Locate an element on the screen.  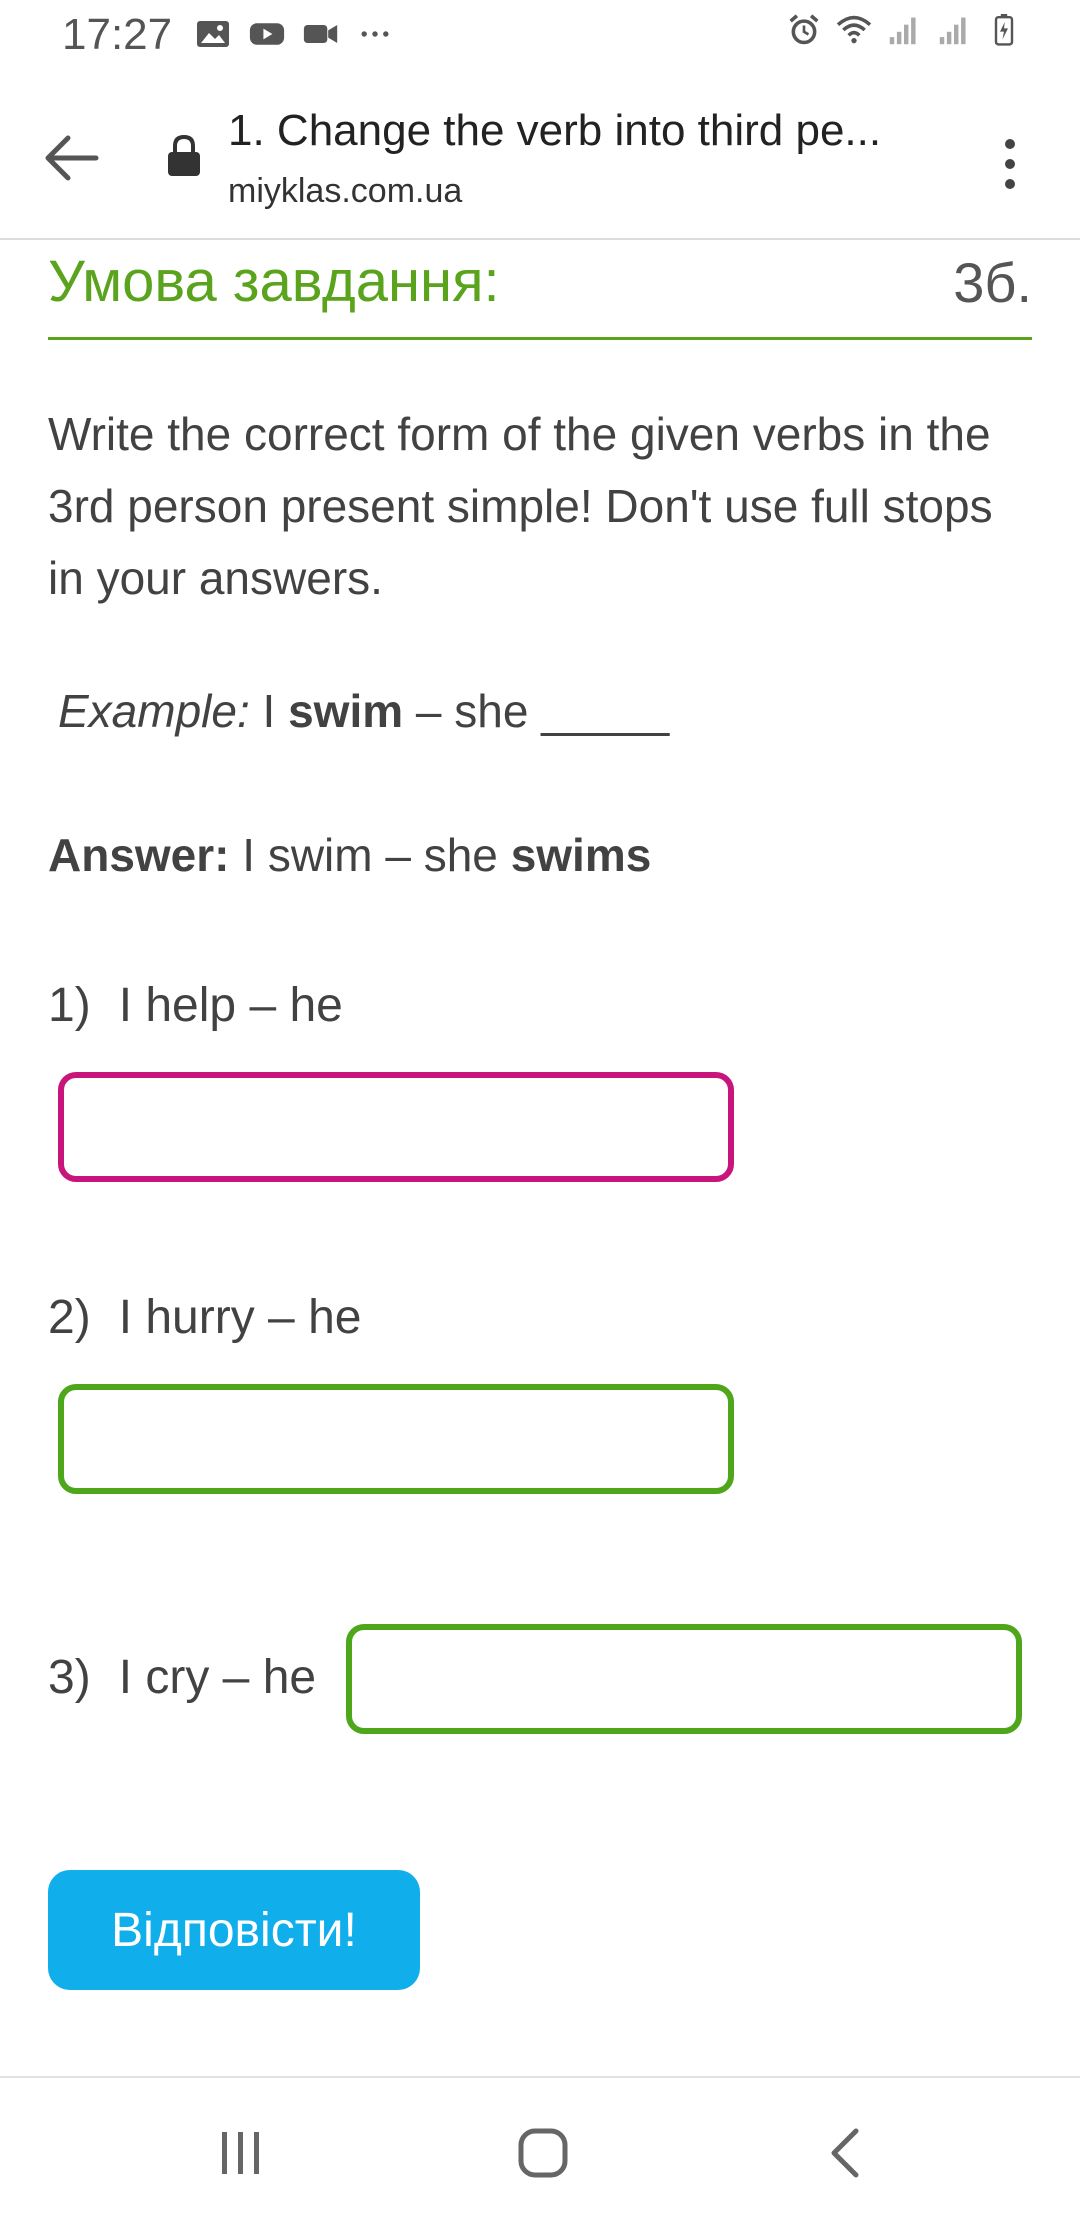
question-text: I help – he is located at coordinates (230, 1005).